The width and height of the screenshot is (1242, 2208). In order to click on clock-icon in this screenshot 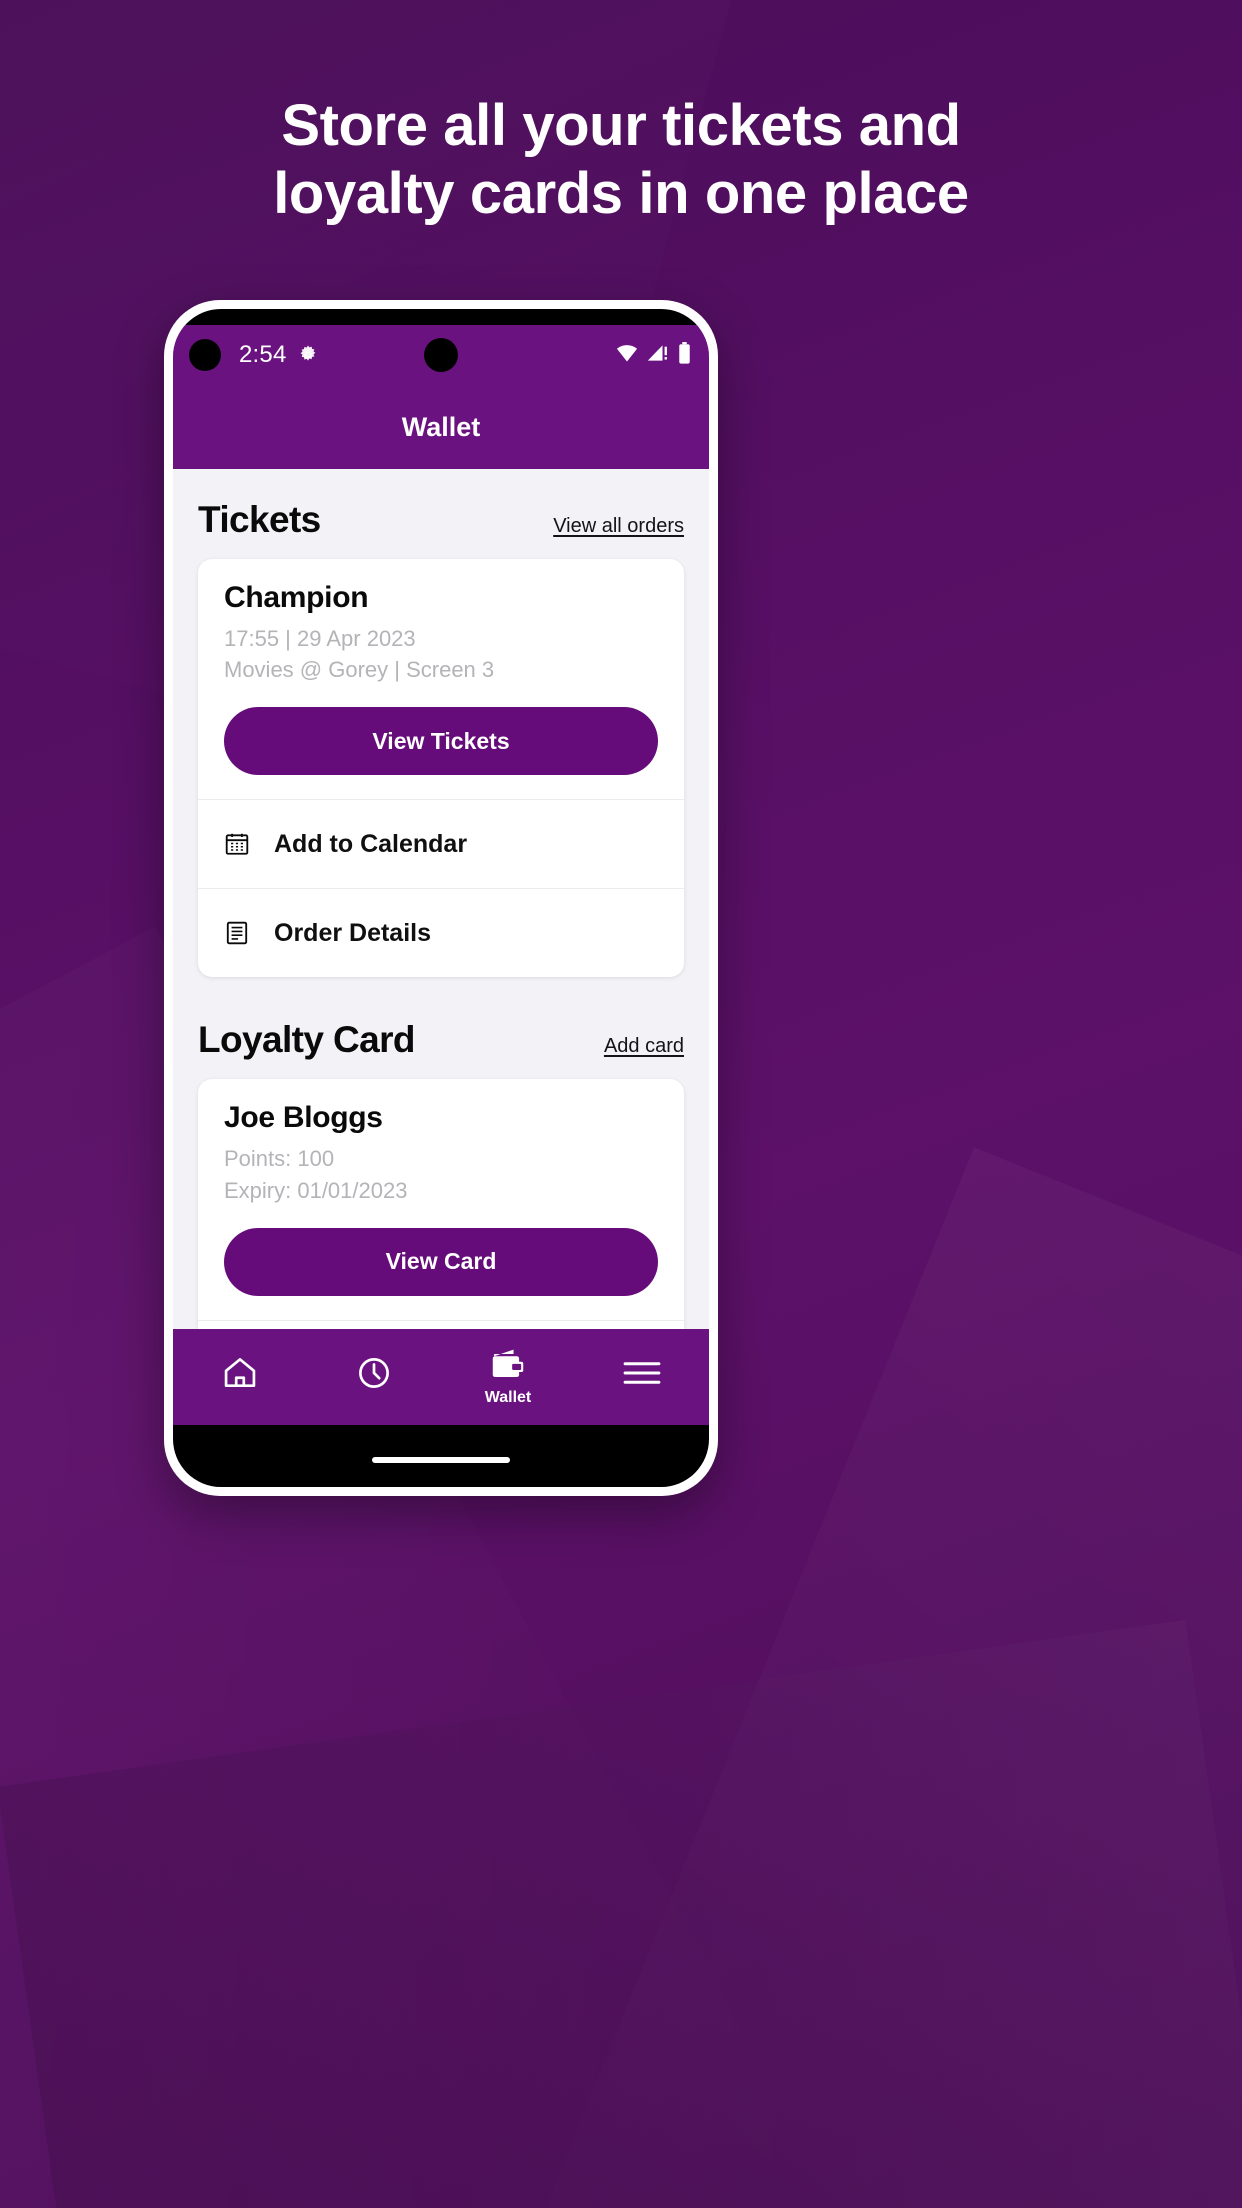, I will do `click(374, 1375)`.